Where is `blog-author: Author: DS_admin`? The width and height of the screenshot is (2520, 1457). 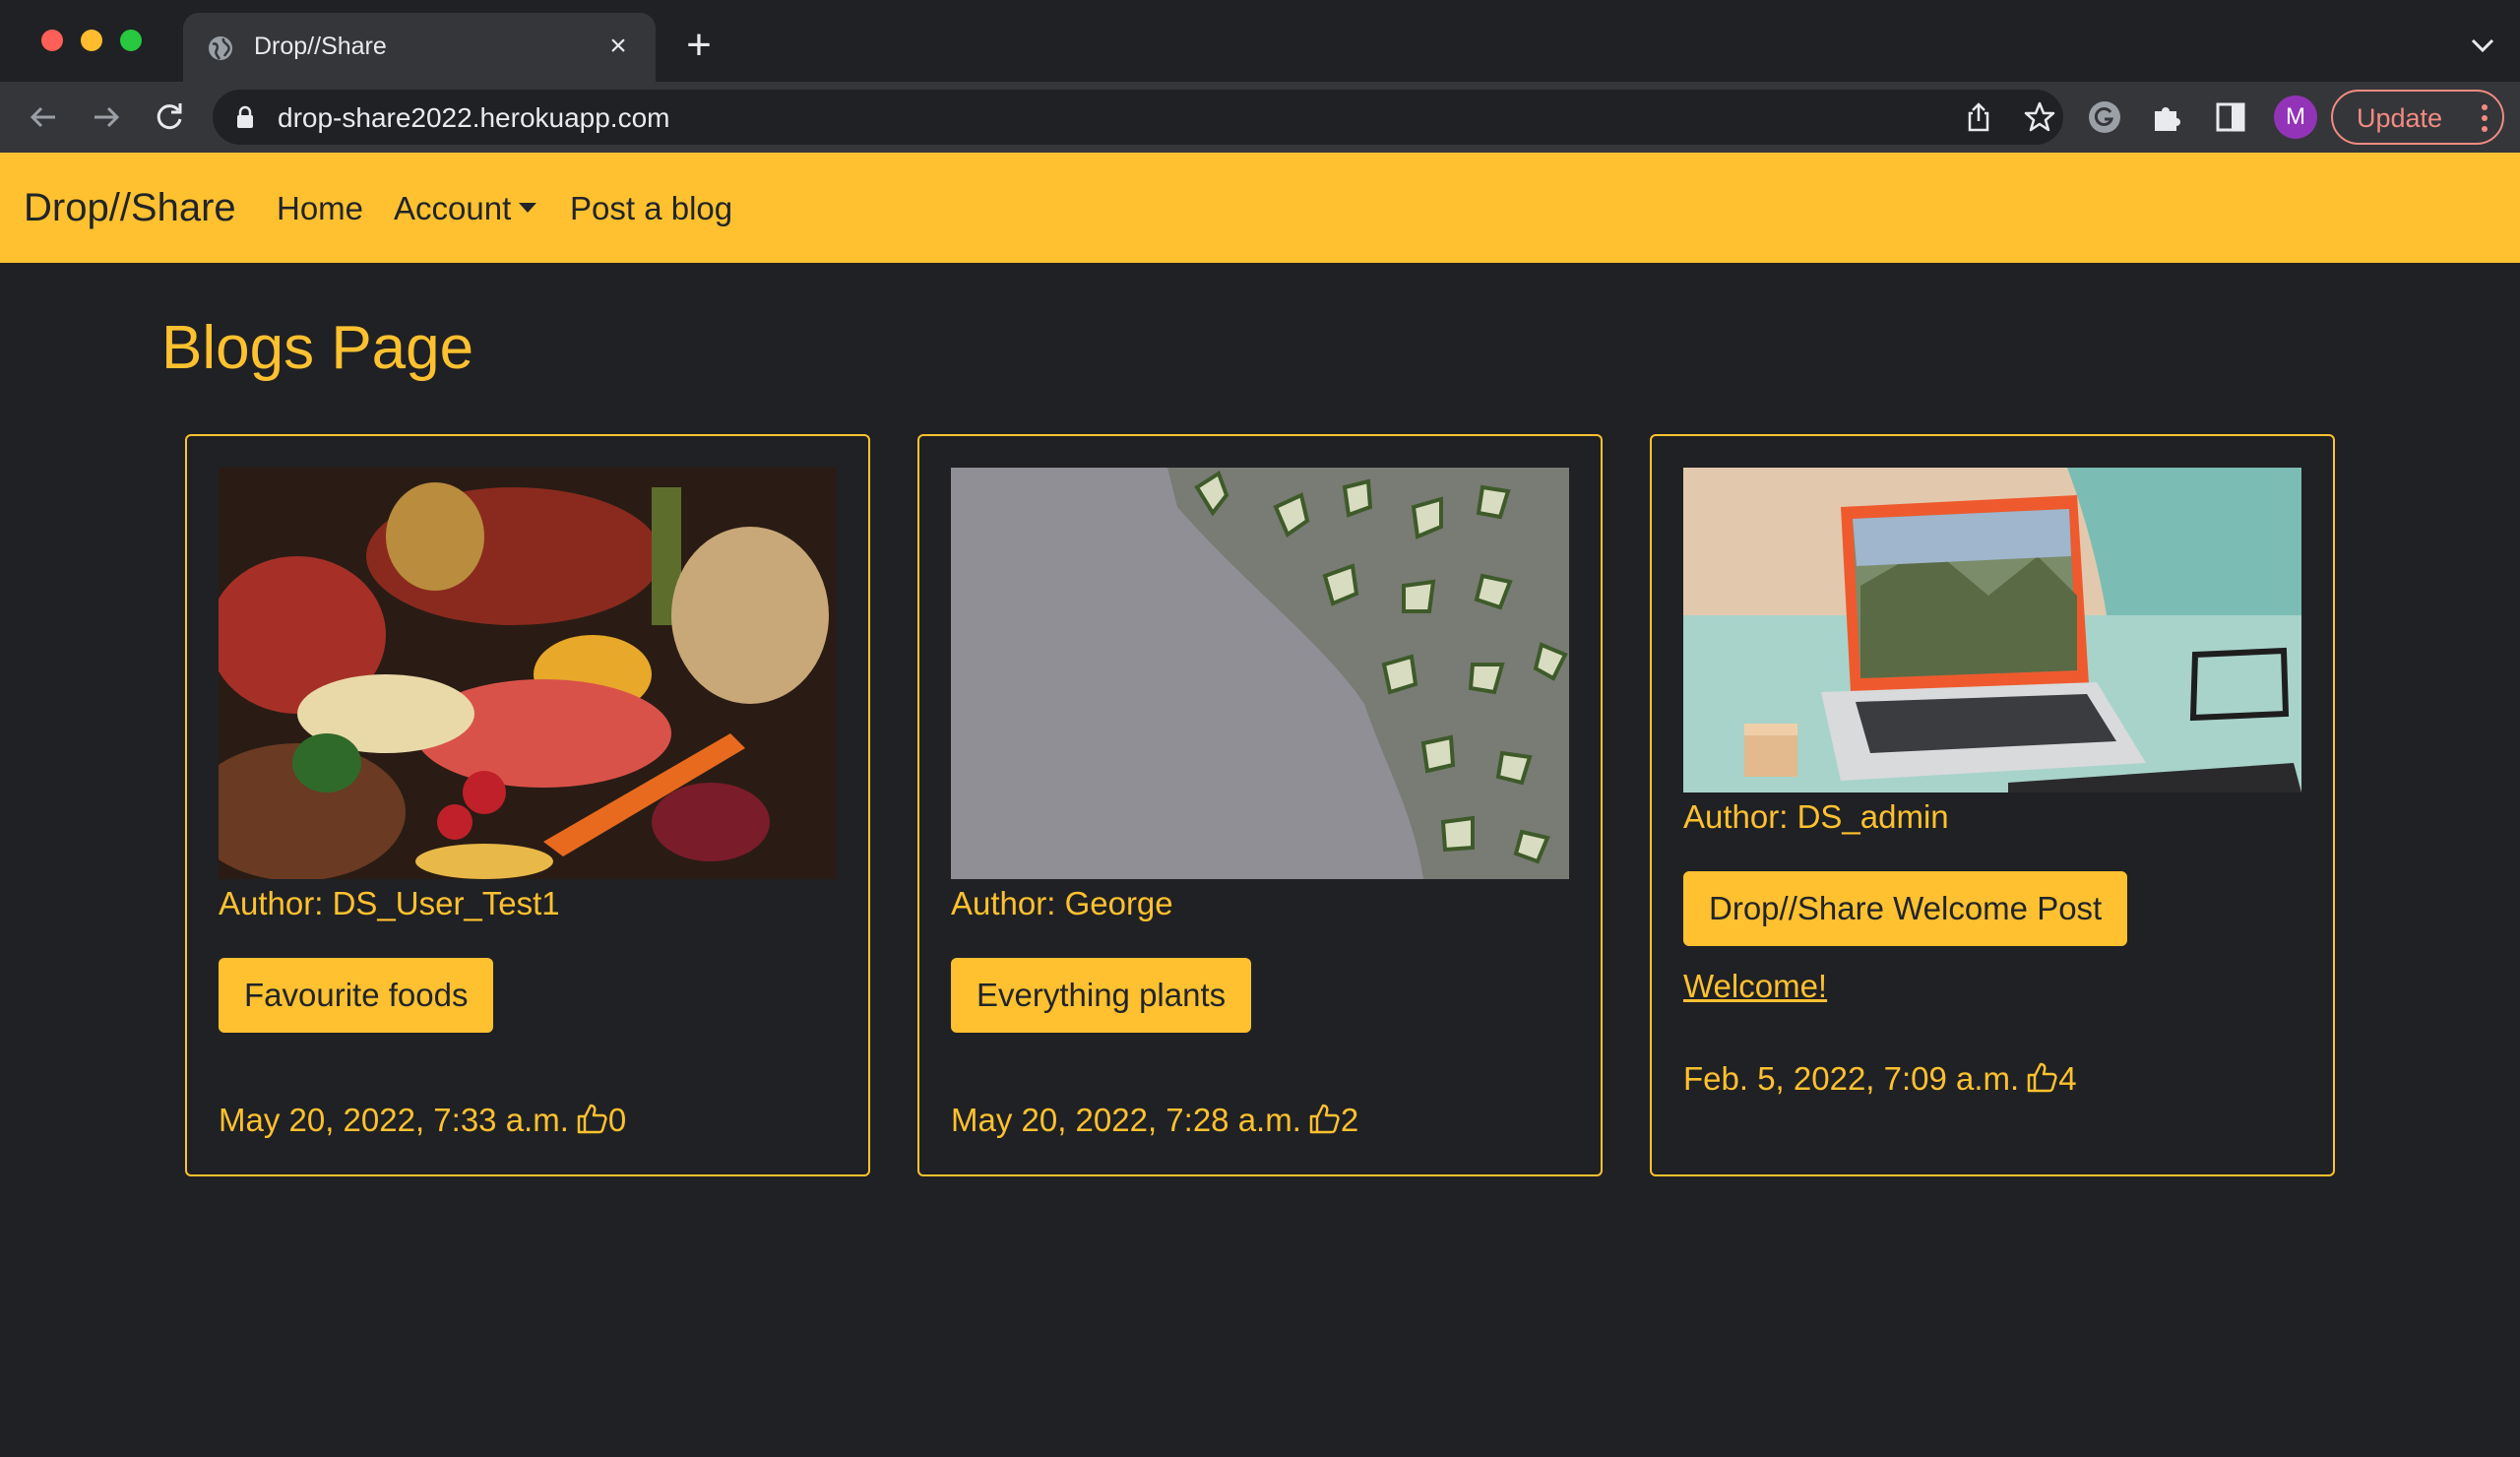
blog-author: Author: DS_admin is located at coordinates (1816, 816).